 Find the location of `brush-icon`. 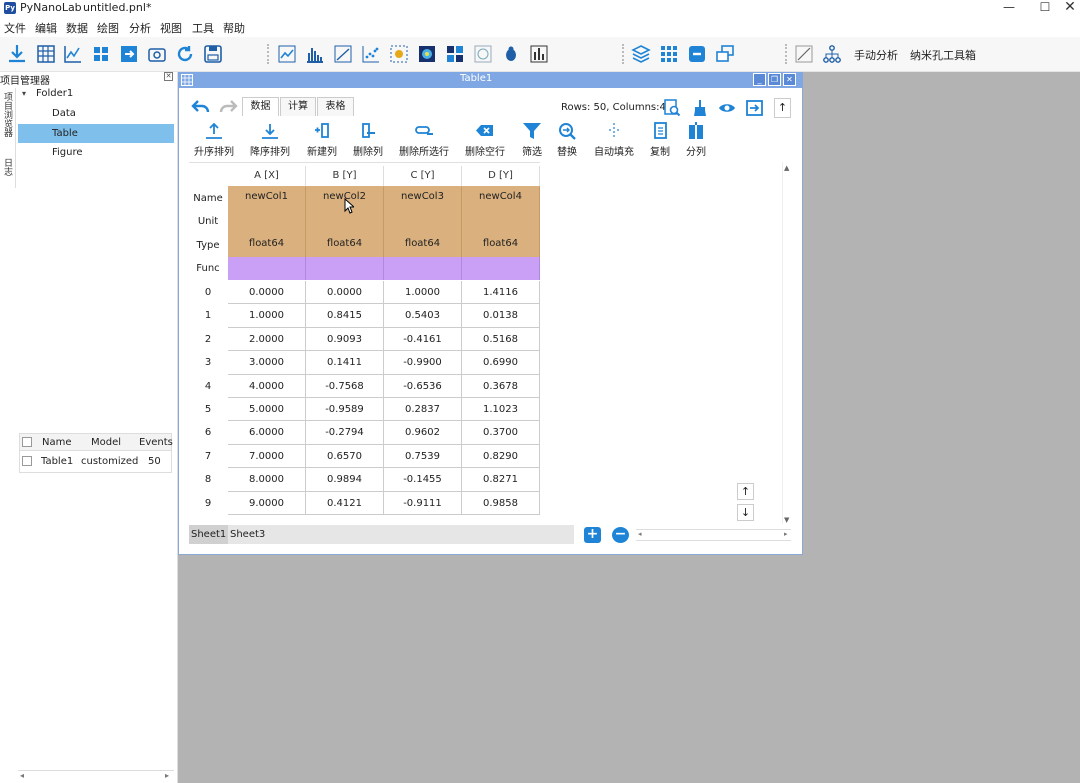

brush-icon is located at coordinates (700, 108).